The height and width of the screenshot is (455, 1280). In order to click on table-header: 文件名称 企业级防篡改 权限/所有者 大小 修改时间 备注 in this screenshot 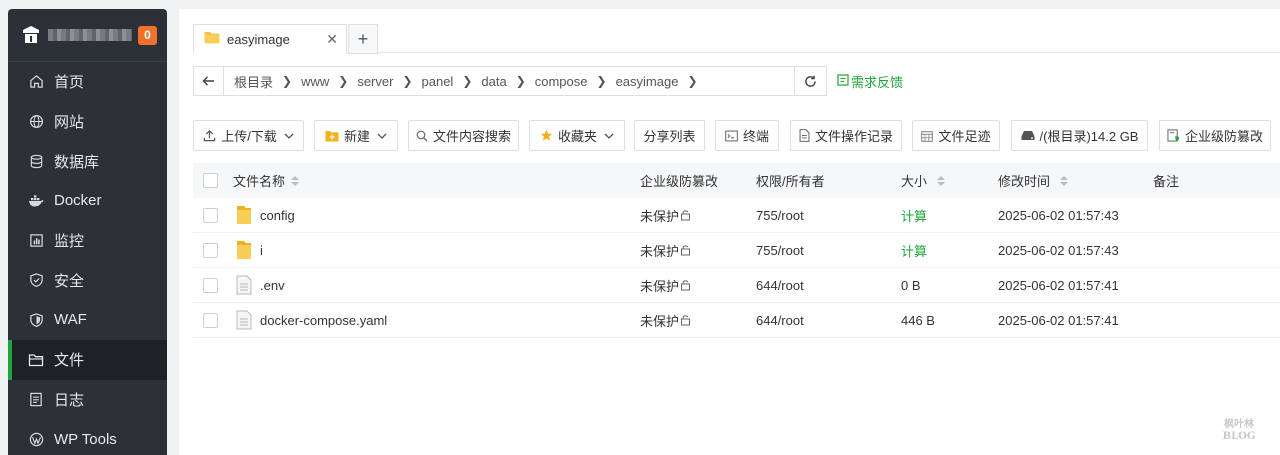, I will do `click(736, 180)`.